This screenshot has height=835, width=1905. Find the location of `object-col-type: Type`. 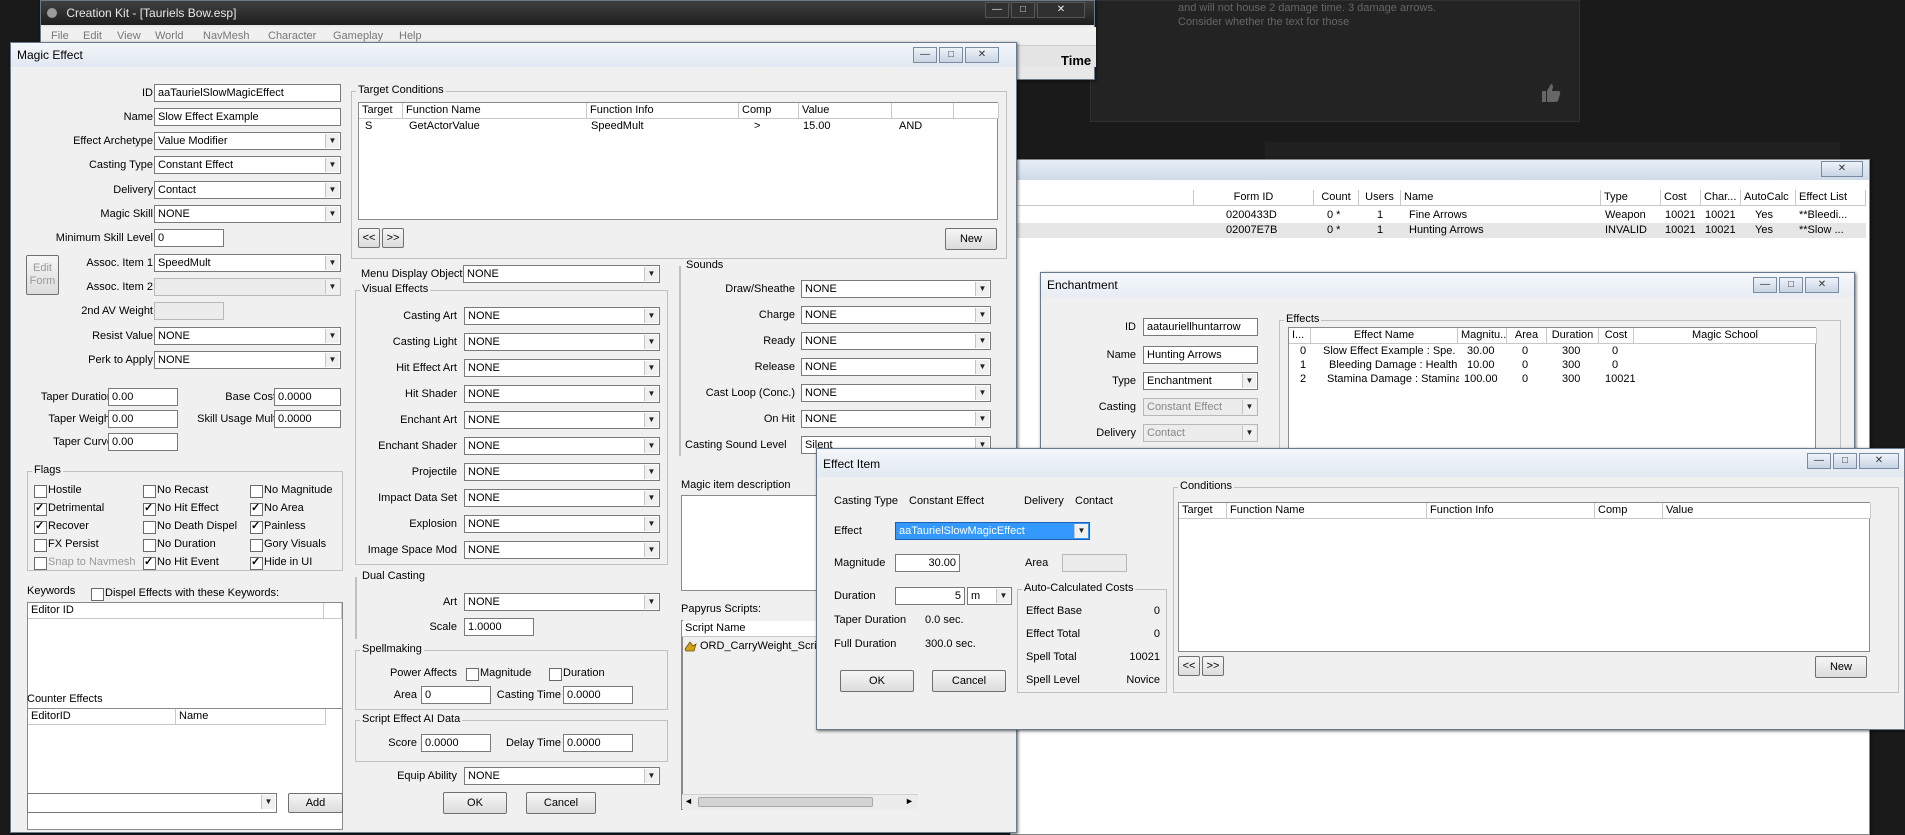

object-col-type: Type is located at coordinates (1631, 198).